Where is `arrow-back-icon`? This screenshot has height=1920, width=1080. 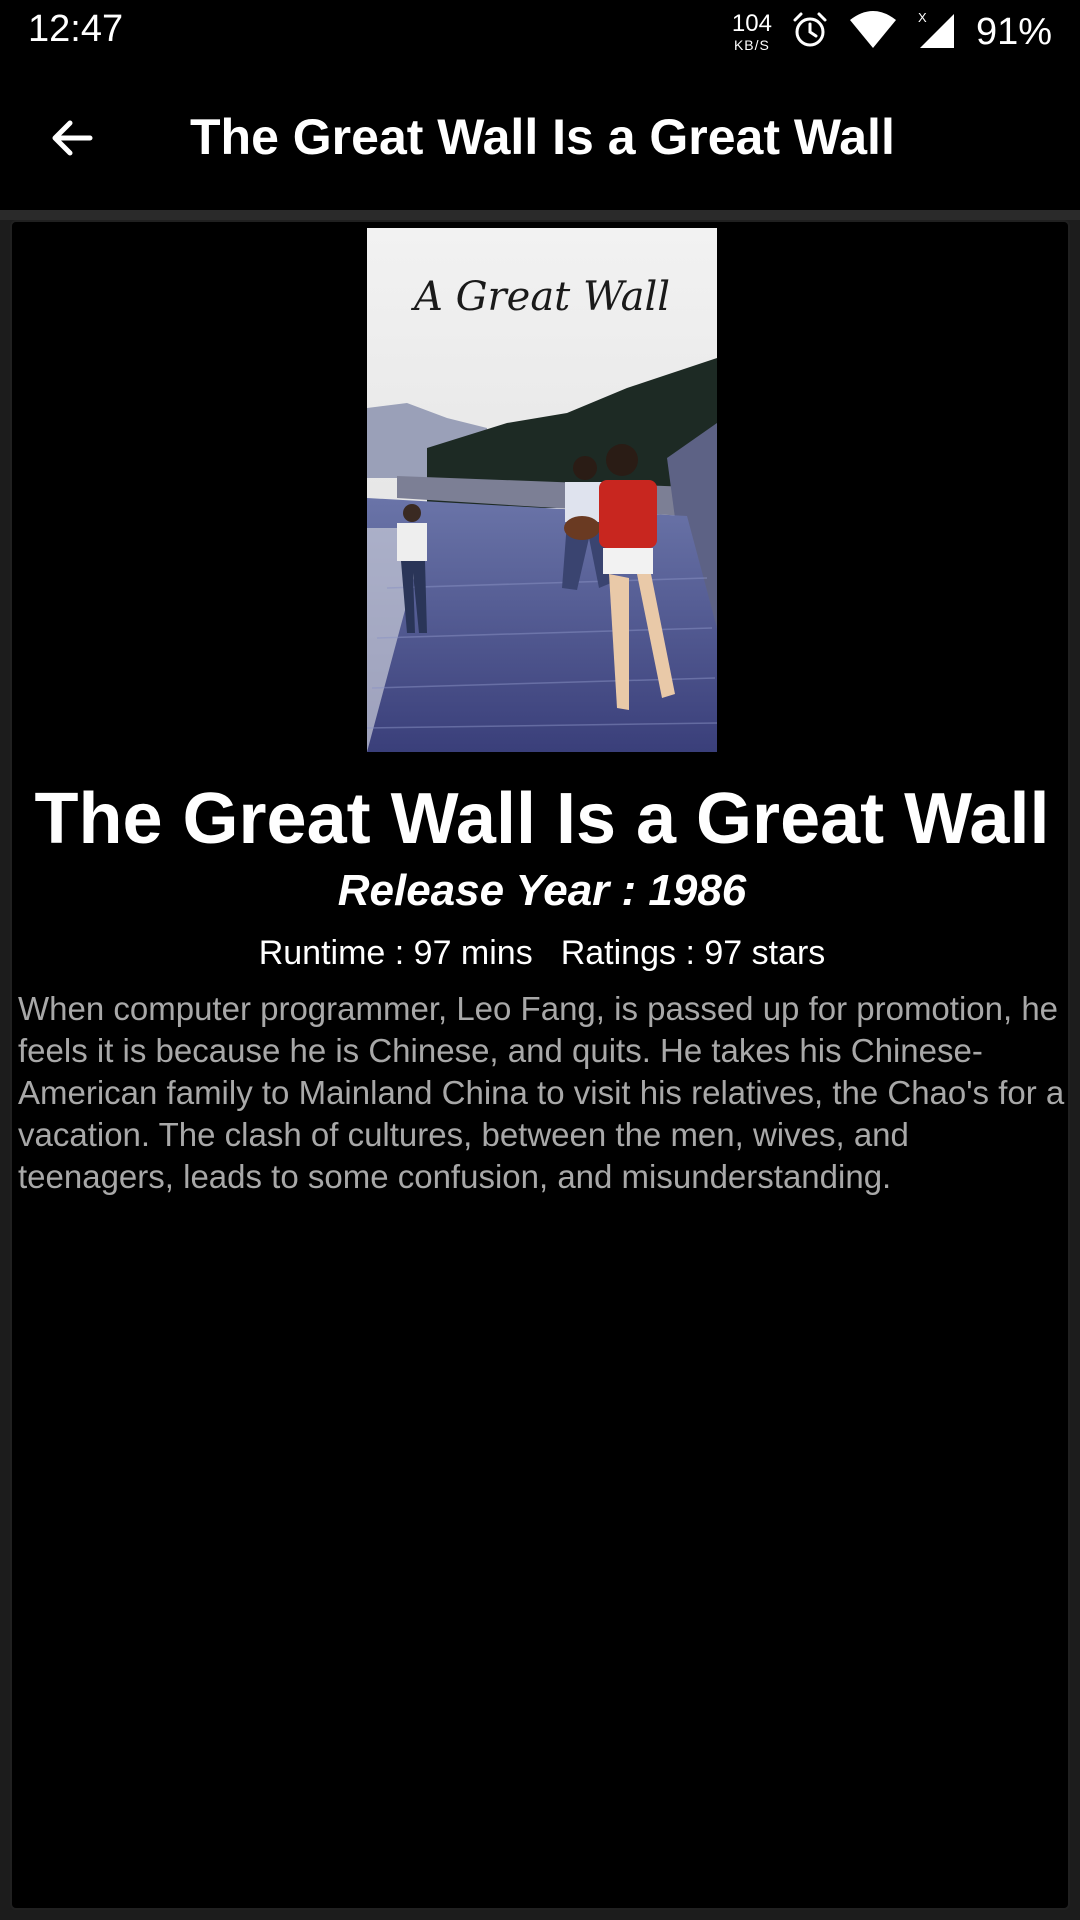
arrow-back-icon is located at coordinates (72, 140).